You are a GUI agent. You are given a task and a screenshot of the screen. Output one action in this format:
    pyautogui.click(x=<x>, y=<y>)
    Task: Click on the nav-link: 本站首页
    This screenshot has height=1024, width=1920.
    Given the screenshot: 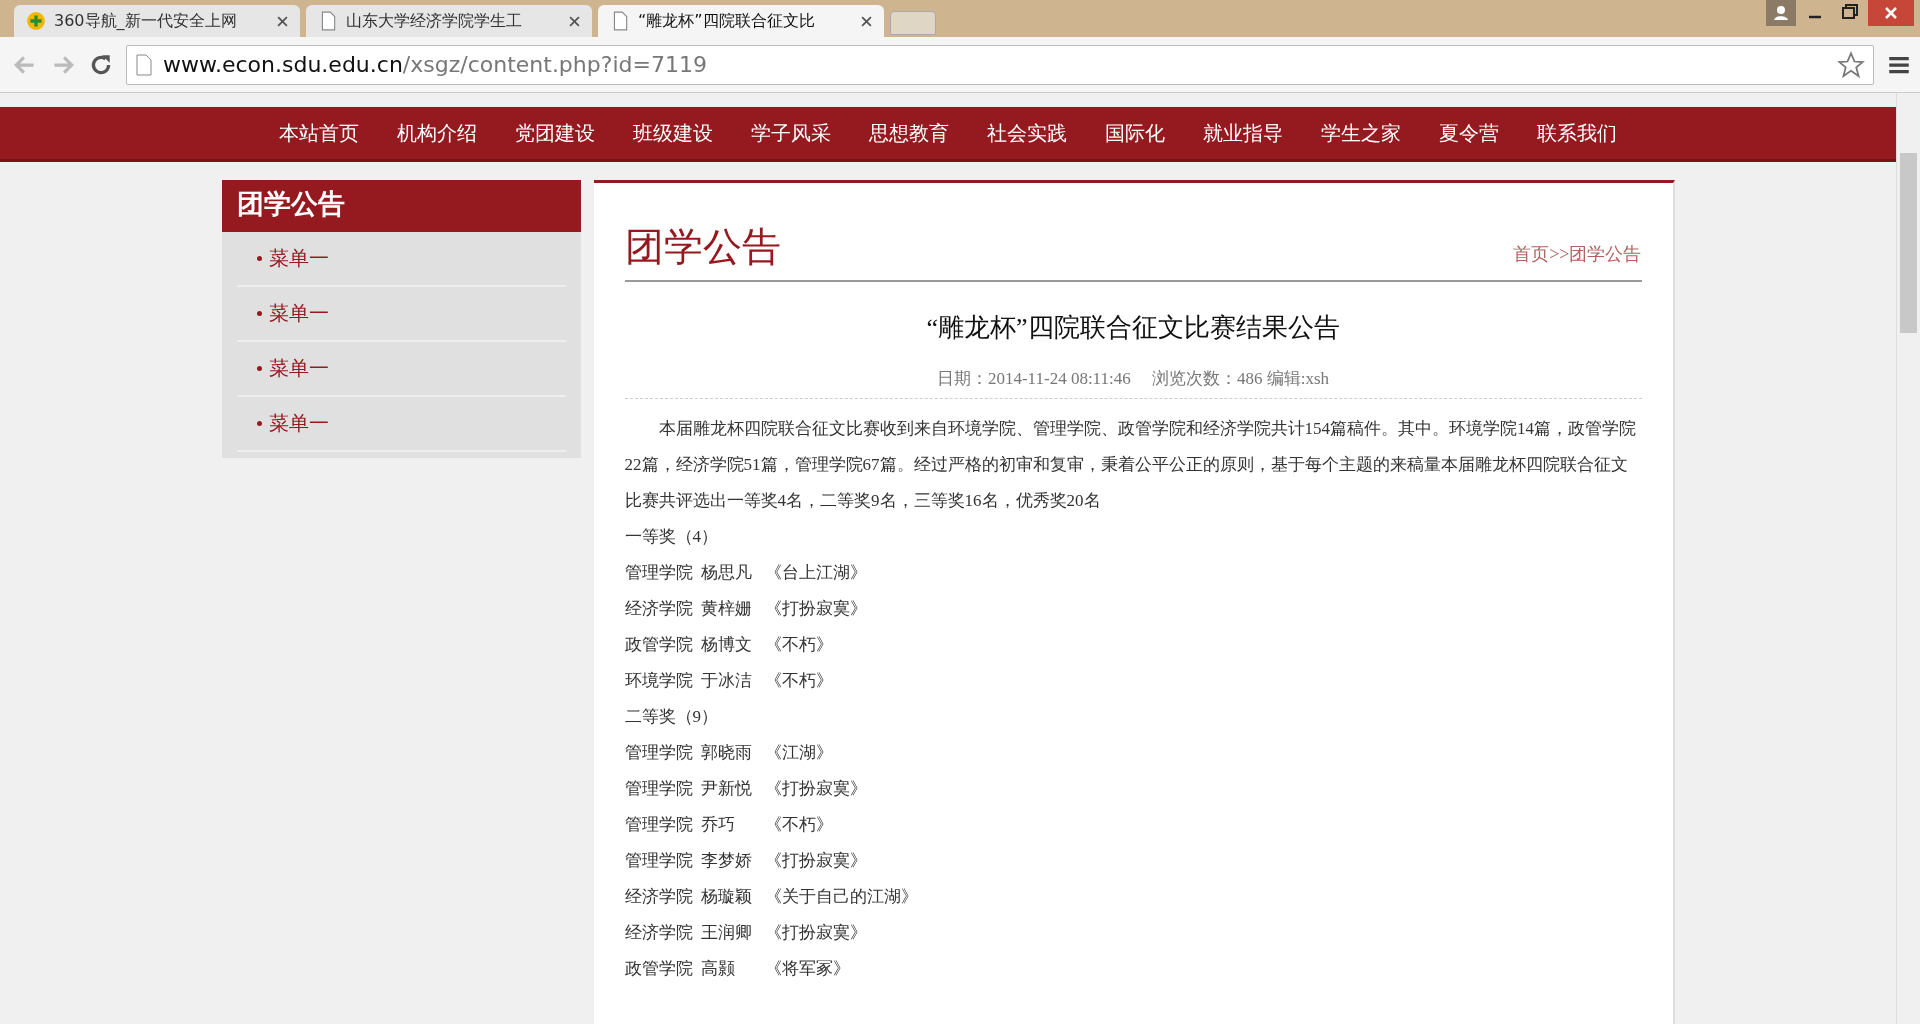 What is the action you would take?
    pyautogui.click(x=319, y=133)
    